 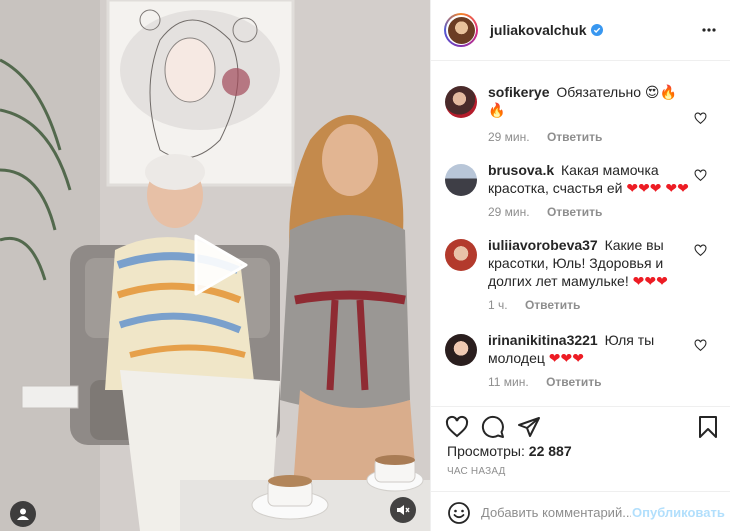 I want to click on play-button, so click(x=219, y=265).